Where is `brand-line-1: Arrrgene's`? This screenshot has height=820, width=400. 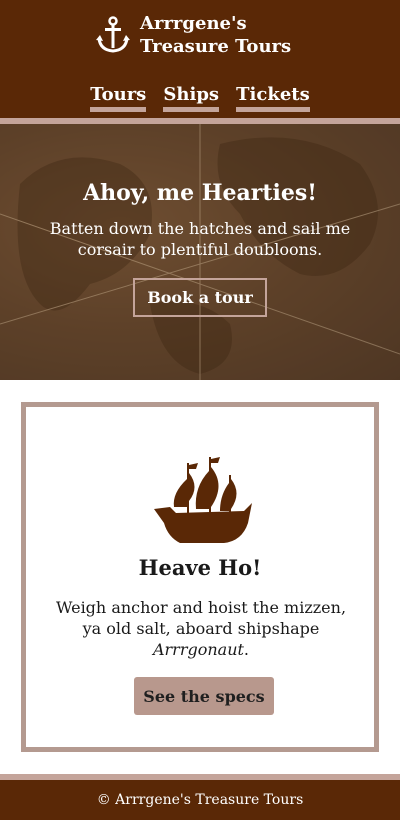 brand-line-1: Arrrgene's is located at coordinates (193, 23).